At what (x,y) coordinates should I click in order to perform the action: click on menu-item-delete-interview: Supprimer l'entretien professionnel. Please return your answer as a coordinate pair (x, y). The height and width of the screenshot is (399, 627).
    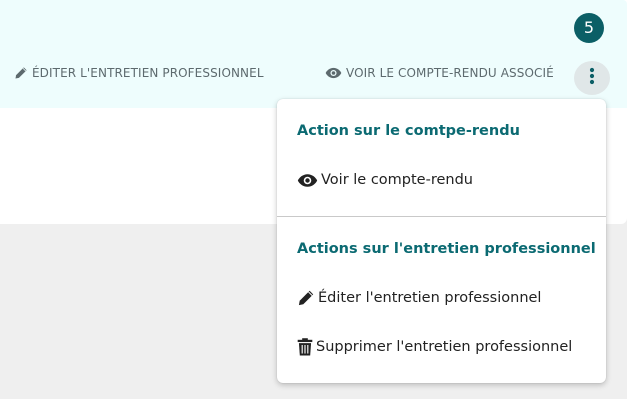
    Looking at the image, I should click on (434, 347).